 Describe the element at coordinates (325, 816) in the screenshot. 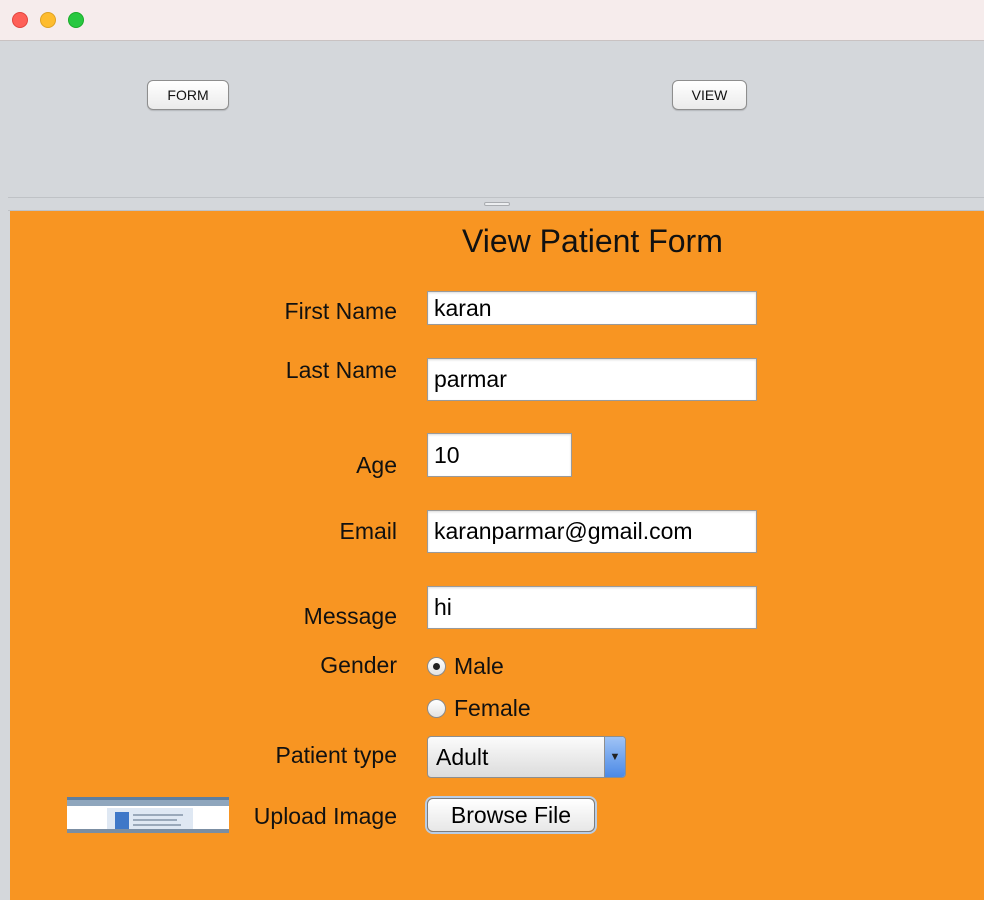

I see `upload-image-label: Upload Image` at that location.